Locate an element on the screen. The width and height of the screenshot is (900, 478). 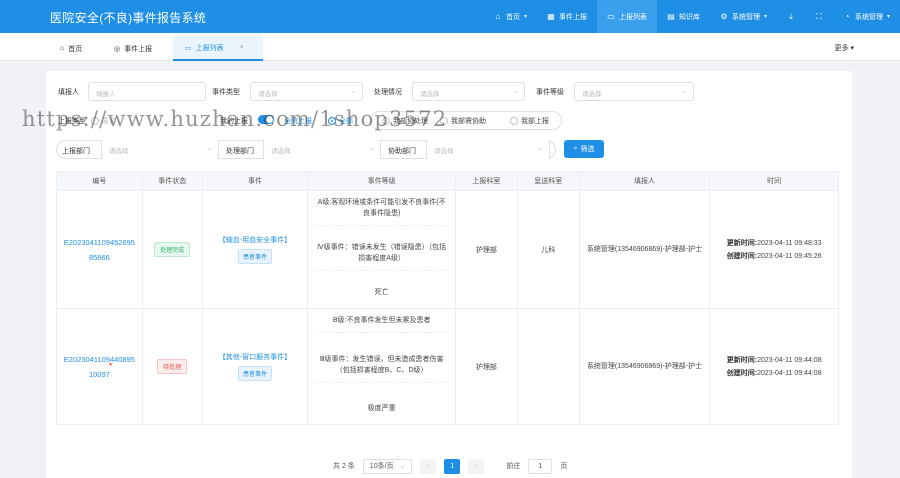
handle-dept-select: 请选择 ⌄ is located at coordinates (322, 149).